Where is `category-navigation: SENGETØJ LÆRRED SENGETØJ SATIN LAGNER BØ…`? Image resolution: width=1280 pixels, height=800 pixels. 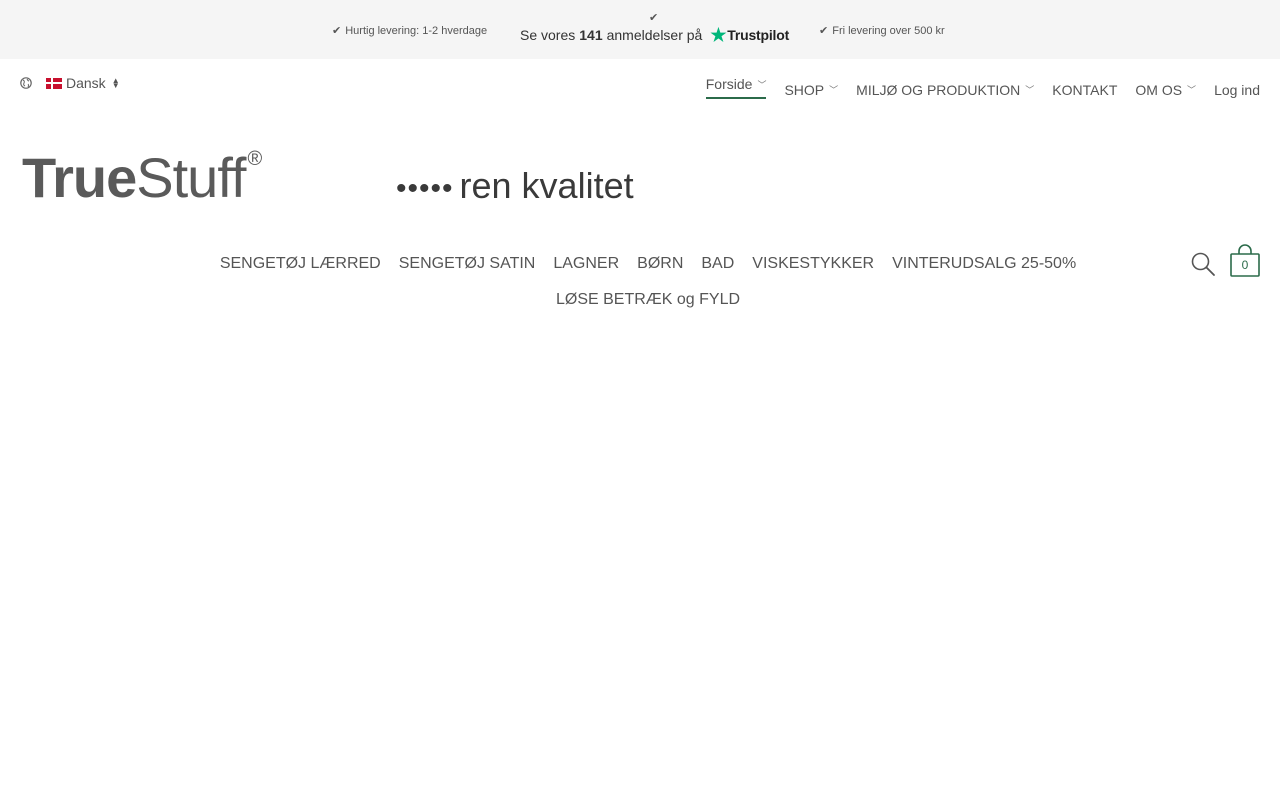
category-navigation: SENGETØJ LÆRRED SENGETØJ SATIN LAGNER BØ… is located at coordinates (648, 282).